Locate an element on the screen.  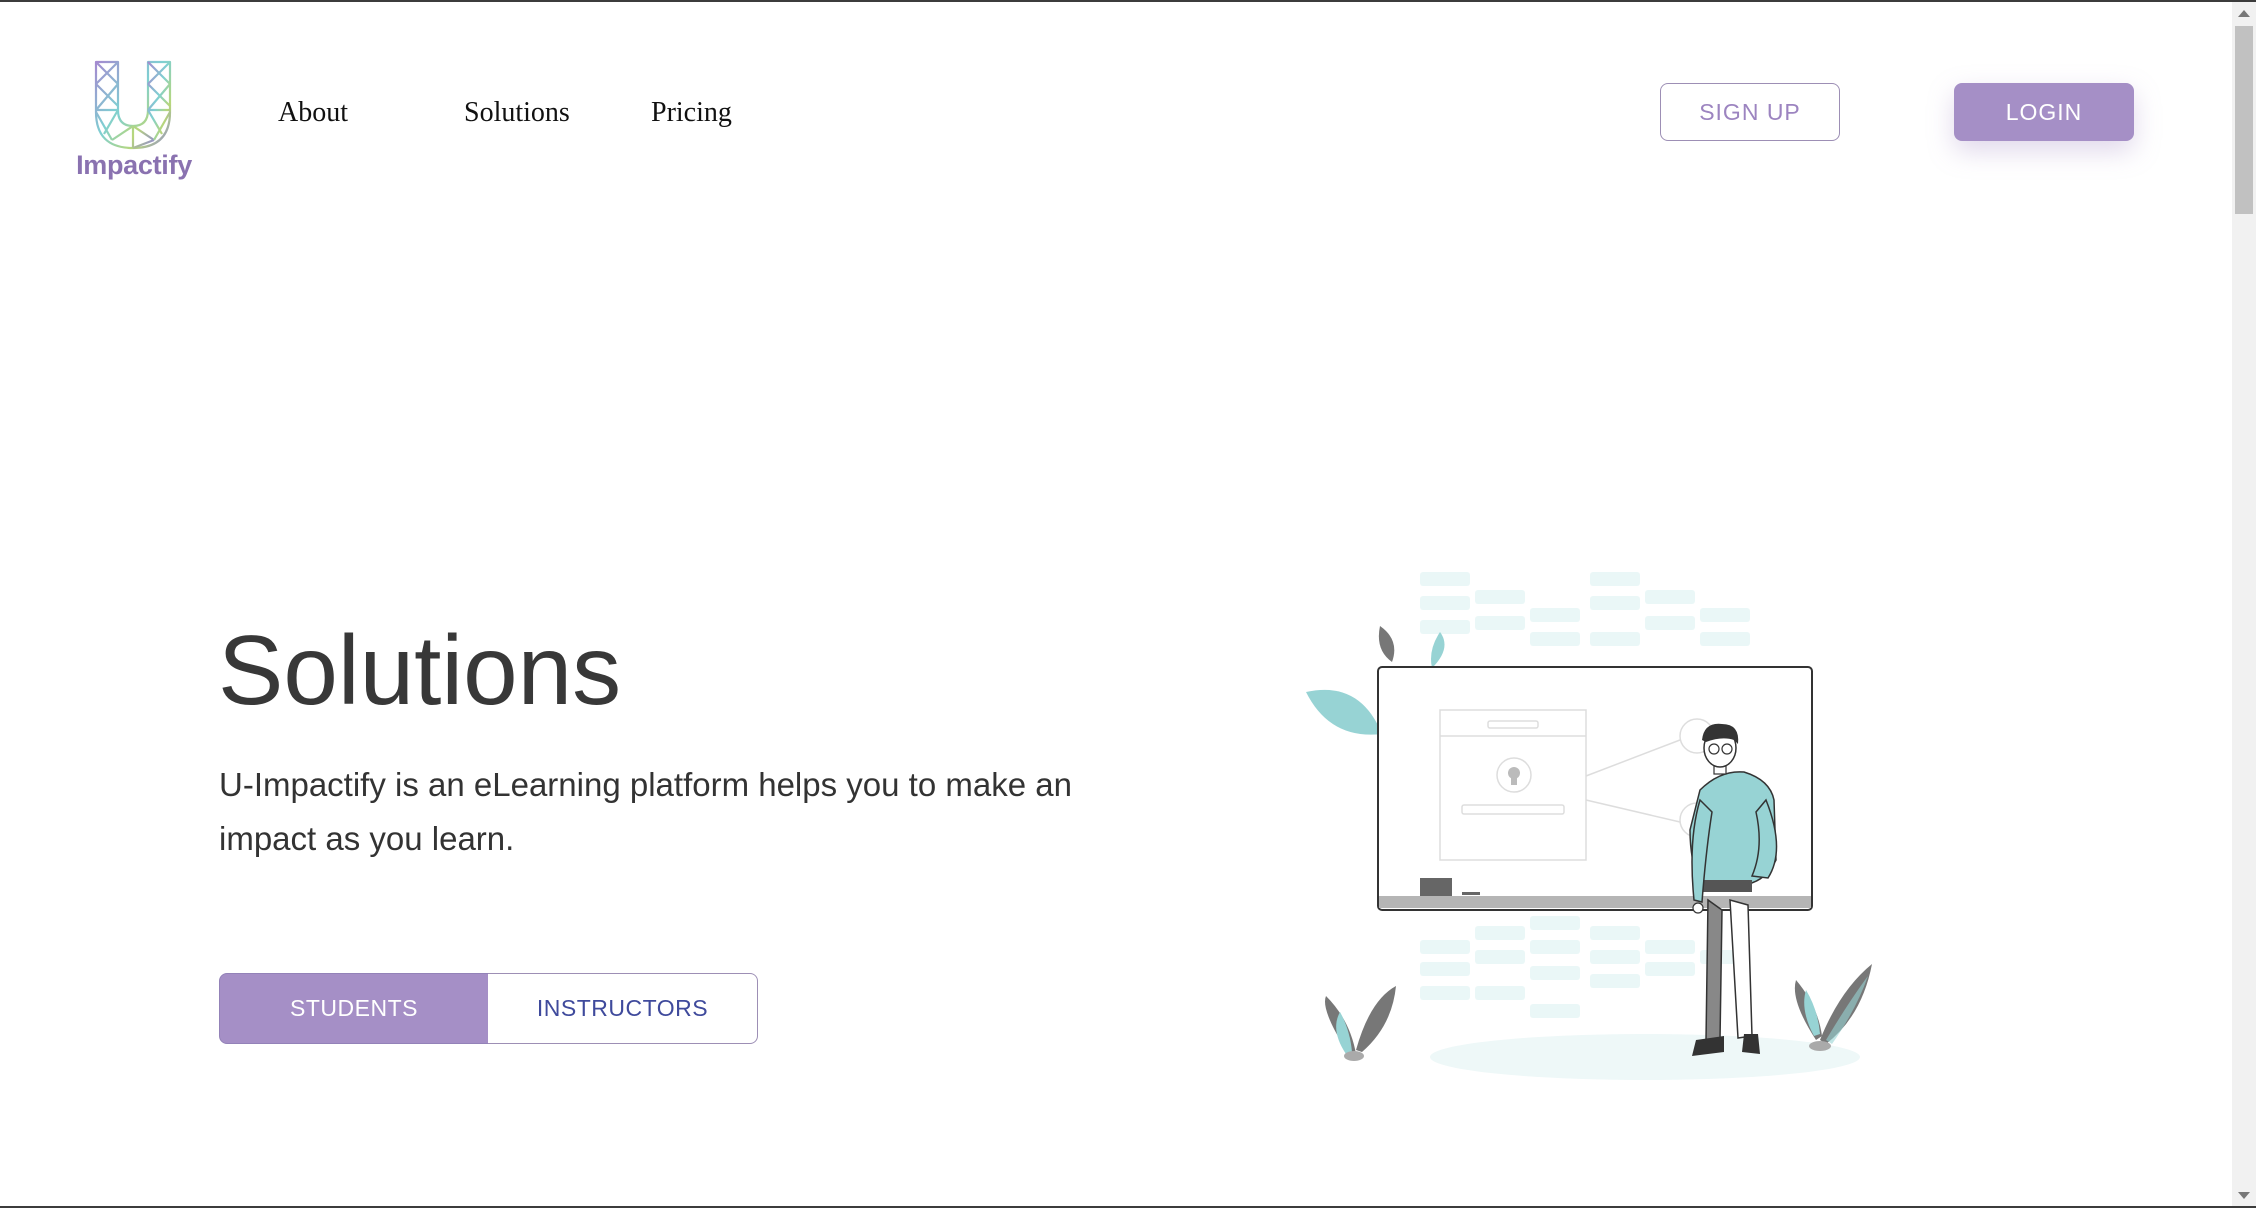
u-logo-icon is located at coordinates (133, 105).